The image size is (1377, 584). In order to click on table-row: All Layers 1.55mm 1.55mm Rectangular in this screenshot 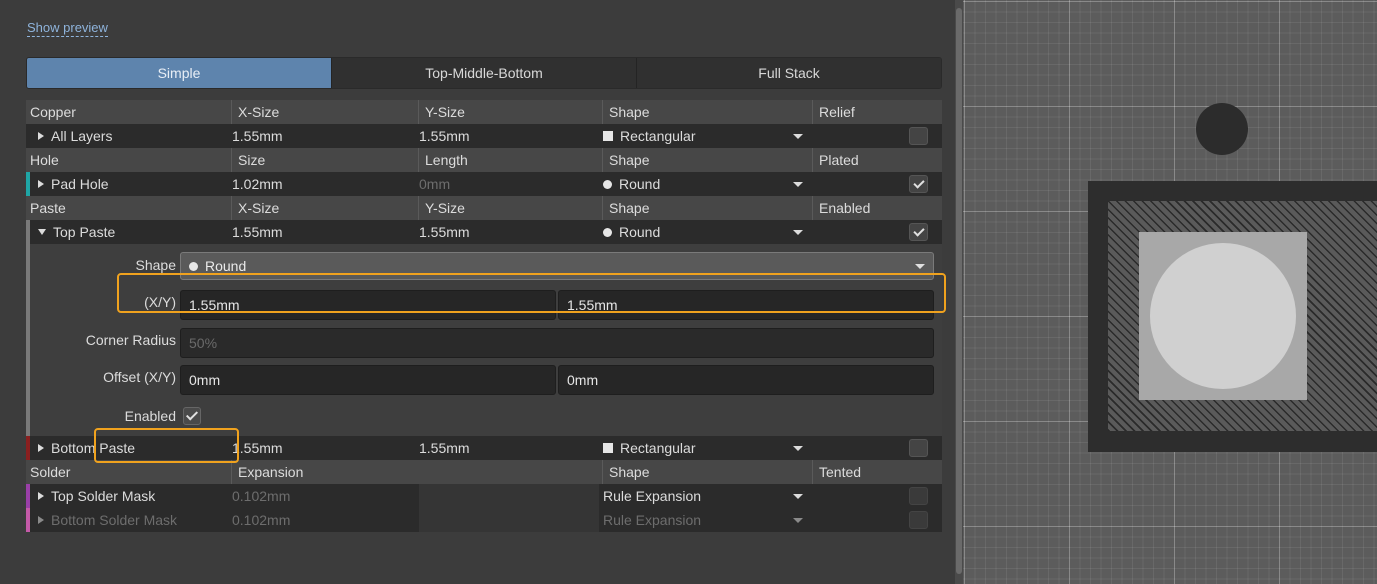, I will do `click(484, 136)`.